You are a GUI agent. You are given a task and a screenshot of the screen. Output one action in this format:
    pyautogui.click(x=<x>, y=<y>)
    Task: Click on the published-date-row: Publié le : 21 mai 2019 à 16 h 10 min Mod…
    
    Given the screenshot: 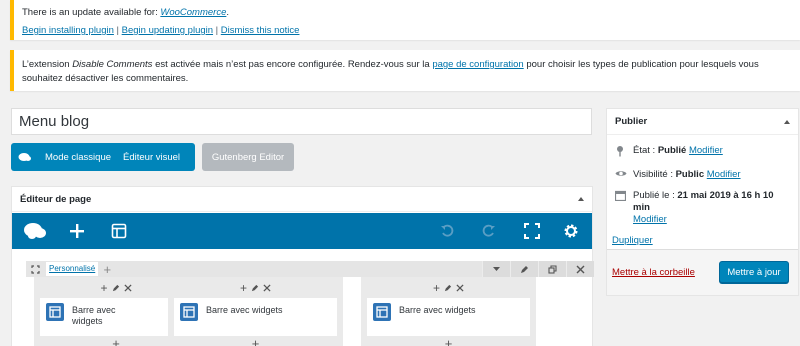 What is the action you would take?
    pyautogui.click(x=702, y=208)
    